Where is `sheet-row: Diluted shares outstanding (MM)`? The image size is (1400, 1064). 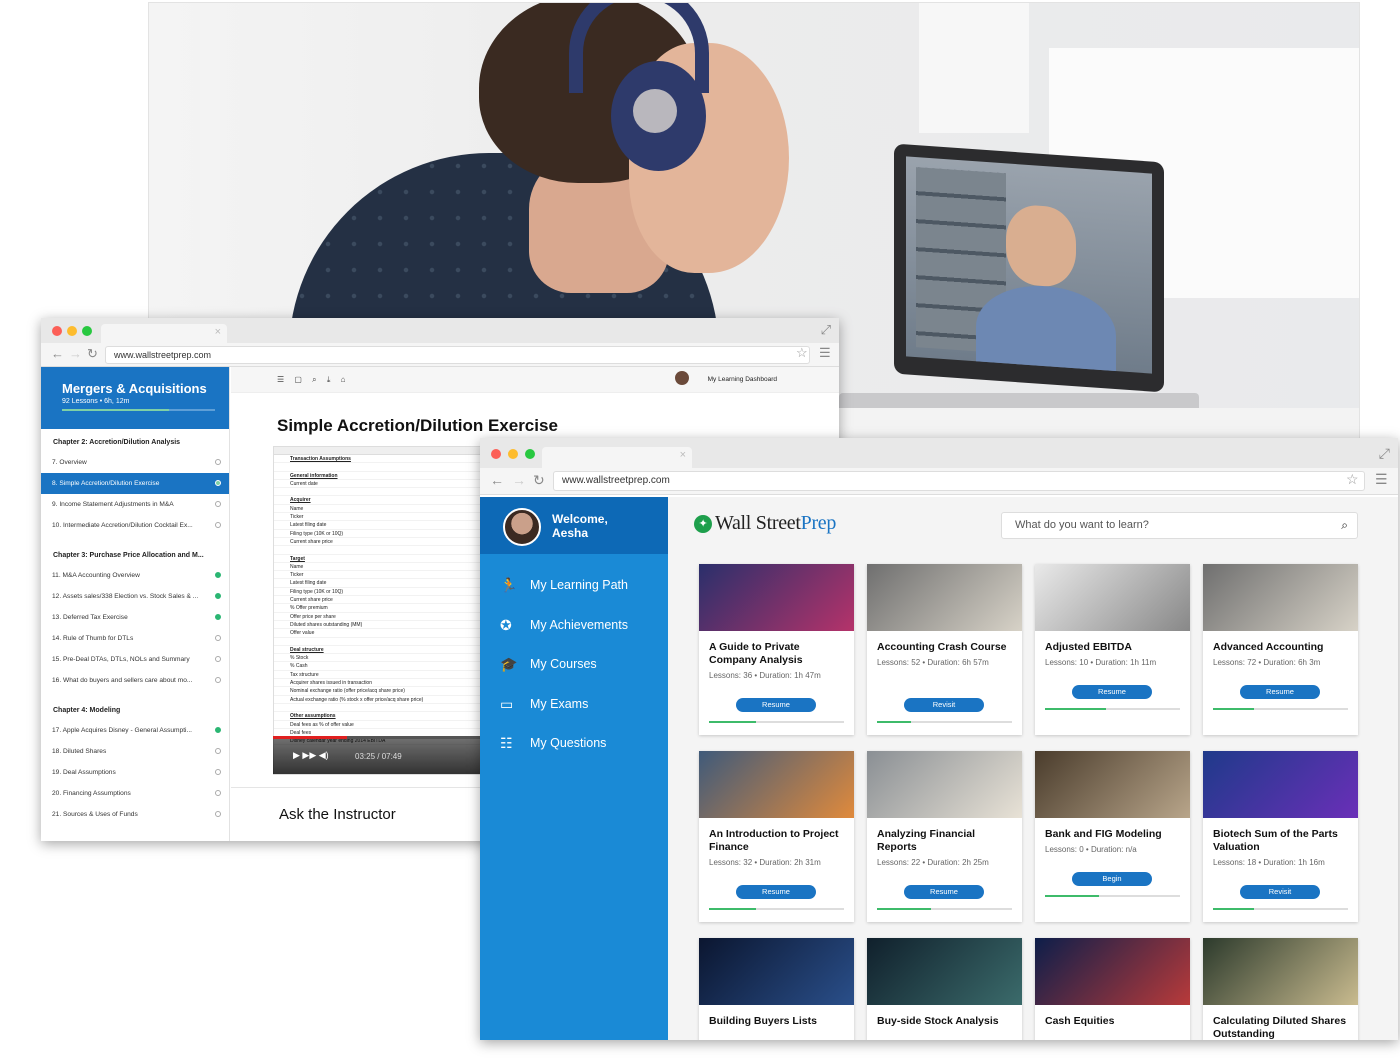 sheet-row: Diluted shares outstanding (MM) is located at coordinates (378, 625).